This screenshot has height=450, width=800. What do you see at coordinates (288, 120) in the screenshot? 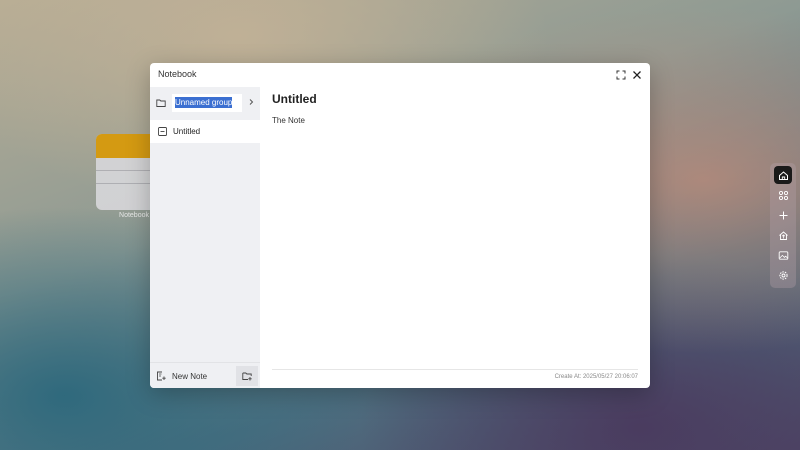
I see `note-body: The Note` at bounding box center [288, 120].